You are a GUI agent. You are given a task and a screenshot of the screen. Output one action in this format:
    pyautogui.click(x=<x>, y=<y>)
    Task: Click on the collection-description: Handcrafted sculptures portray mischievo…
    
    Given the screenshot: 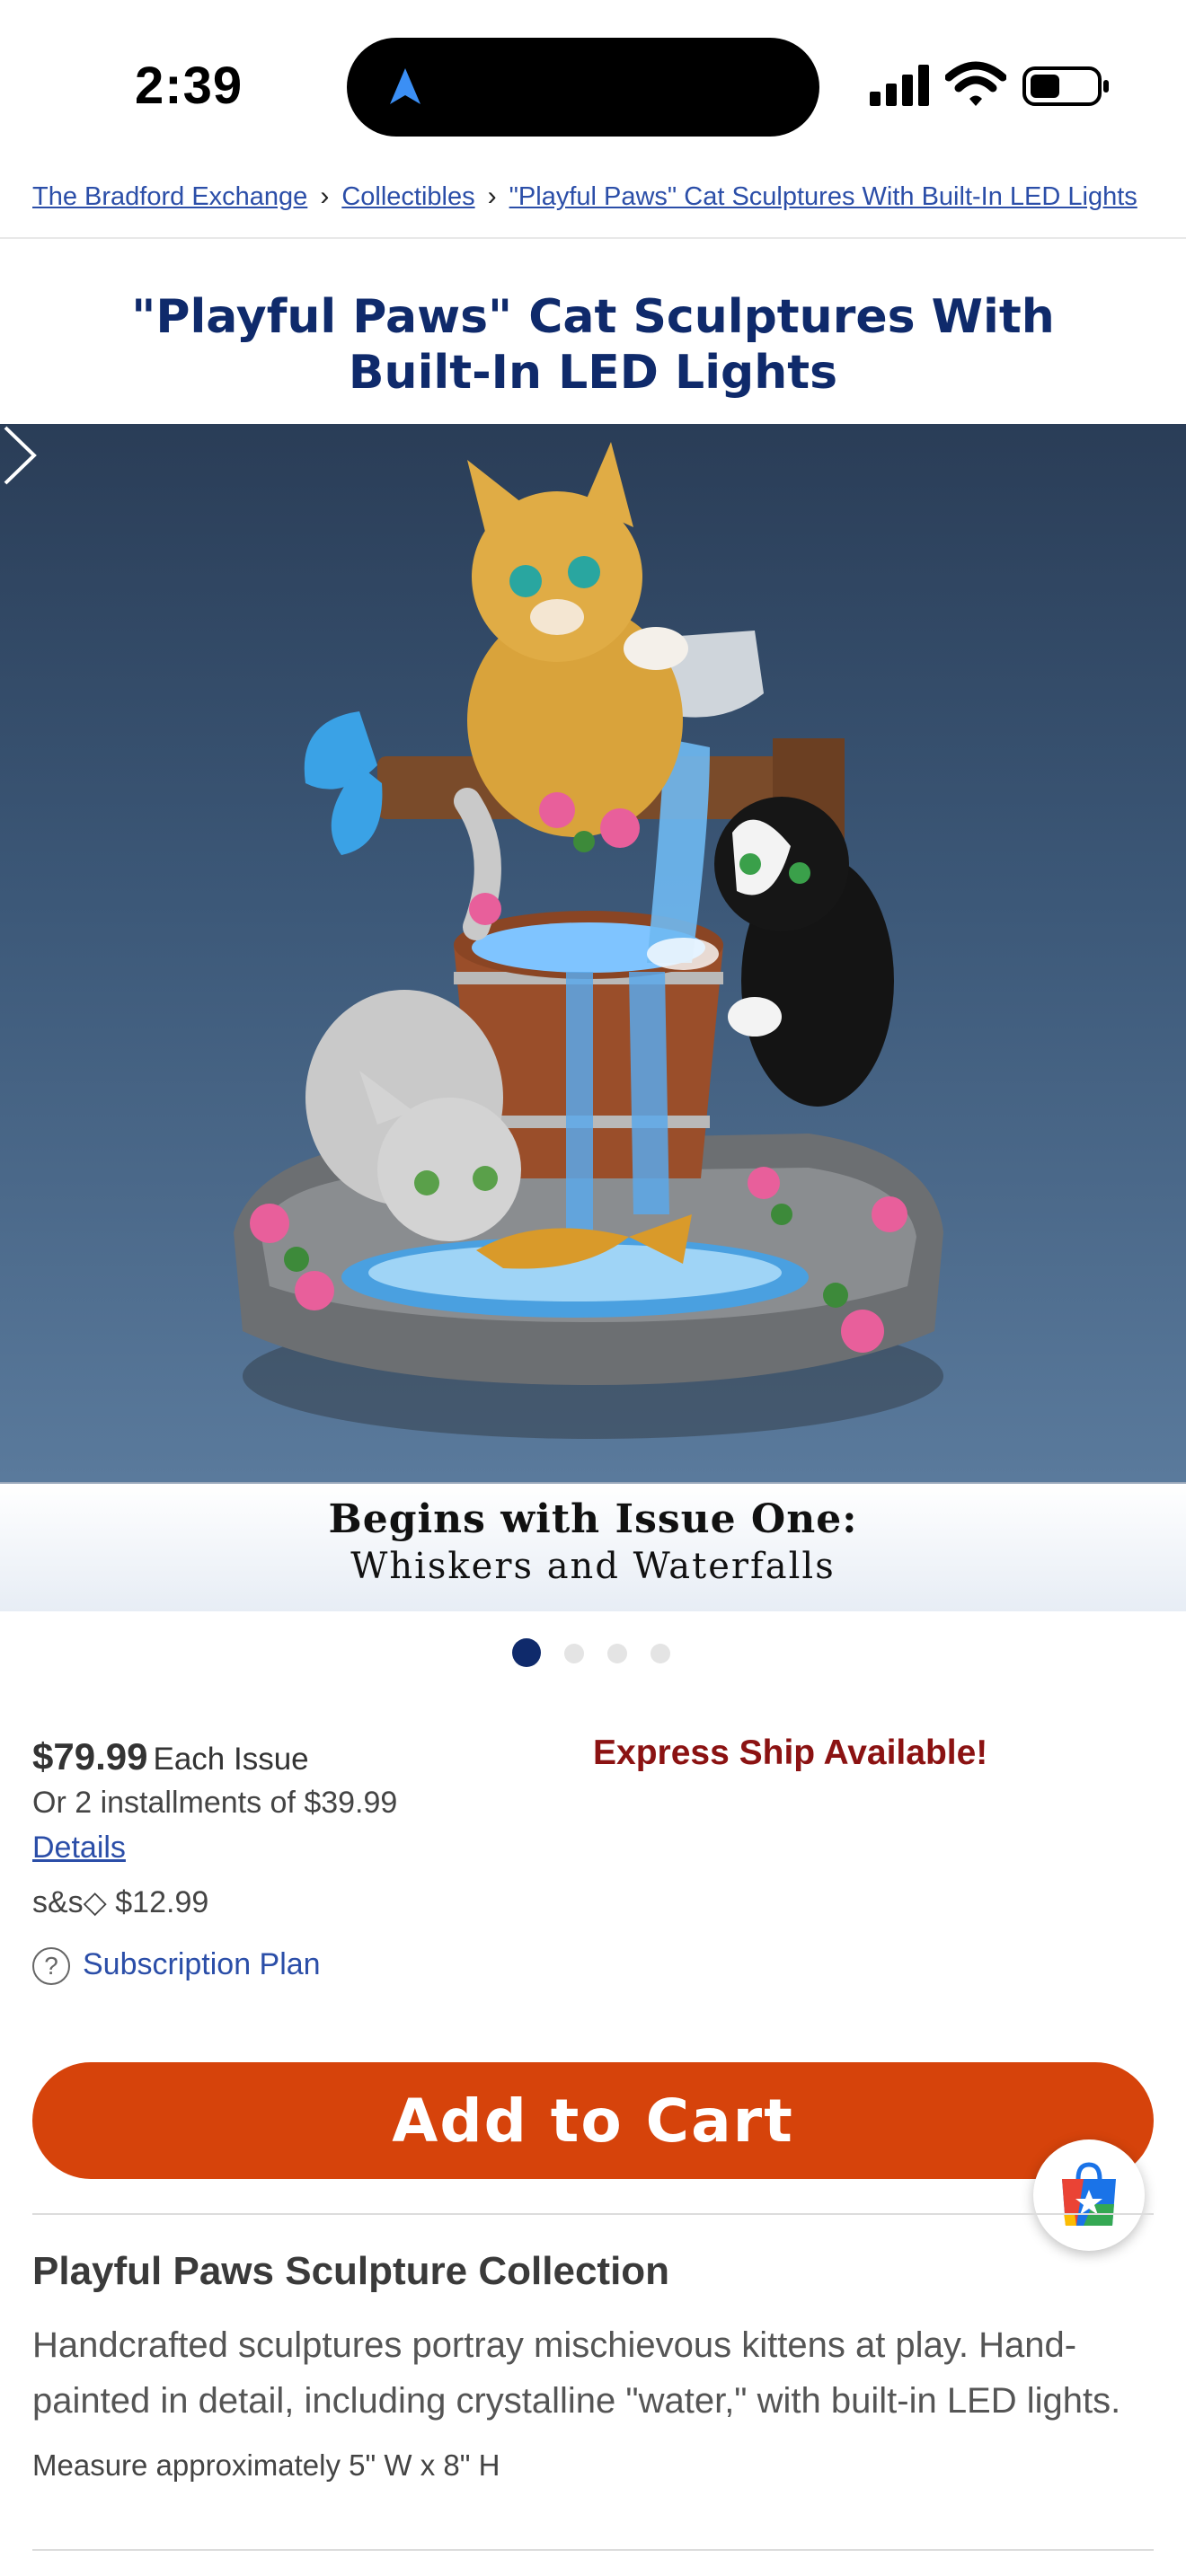 What is the action you would take?
    pyautogui.click(x=576, y=2373)
    